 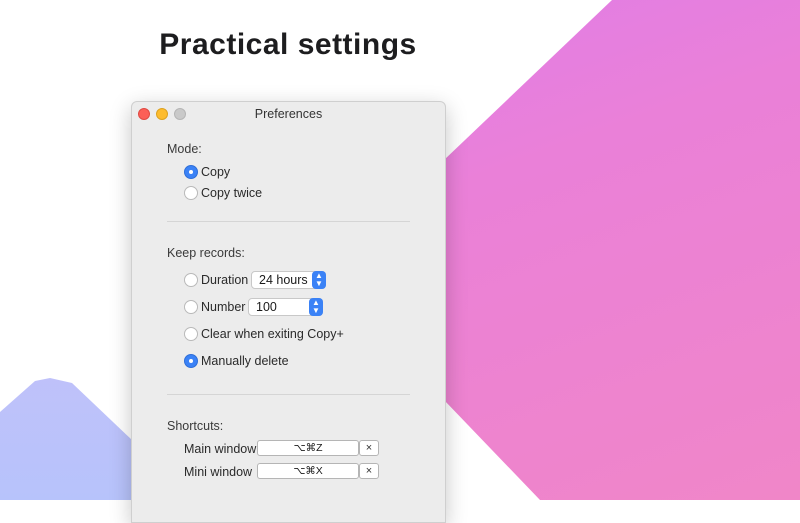 I want to click on main-window-shortcut-field: ⌥⌘Z, so click(x=308, y=448).